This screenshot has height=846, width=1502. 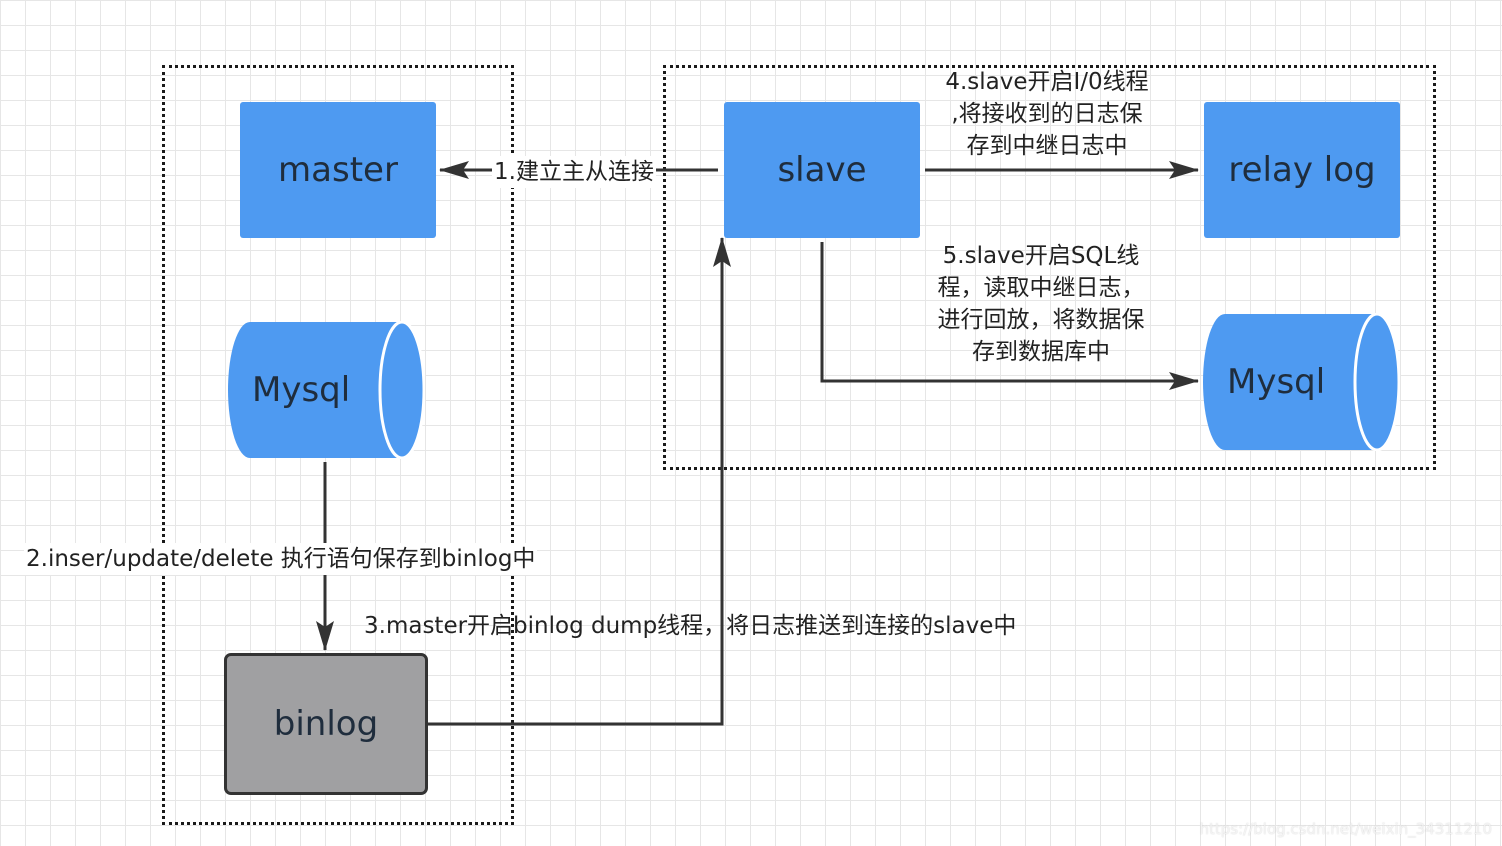 I want to click on relay-log-node: relay log, so click(x=1302, y=170).